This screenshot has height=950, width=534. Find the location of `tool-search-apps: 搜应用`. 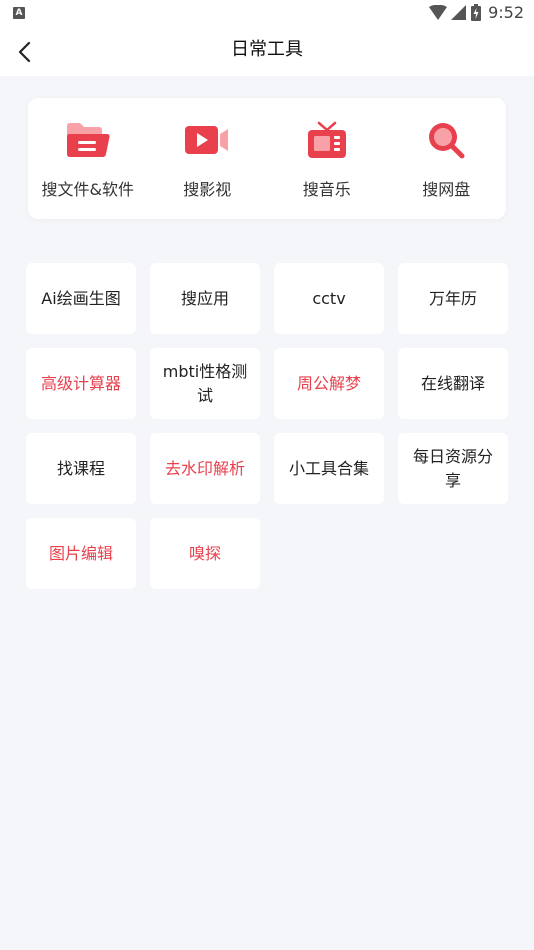

tool-search-apps: 搜应用 is located at coordinates (205, 298).